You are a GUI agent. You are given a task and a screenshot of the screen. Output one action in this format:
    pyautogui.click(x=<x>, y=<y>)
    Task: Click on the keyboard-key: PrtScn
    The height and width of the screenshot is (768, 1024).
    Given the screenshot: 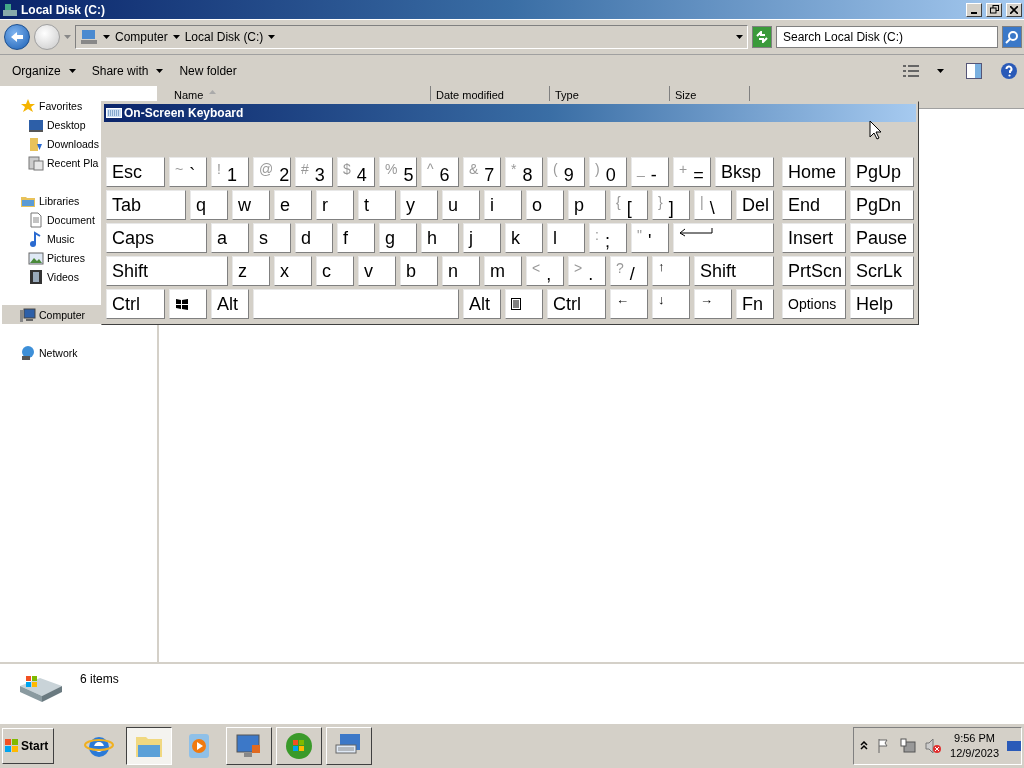 What is the action you would take?
    pyautogui.click(x=814, y=271)
    